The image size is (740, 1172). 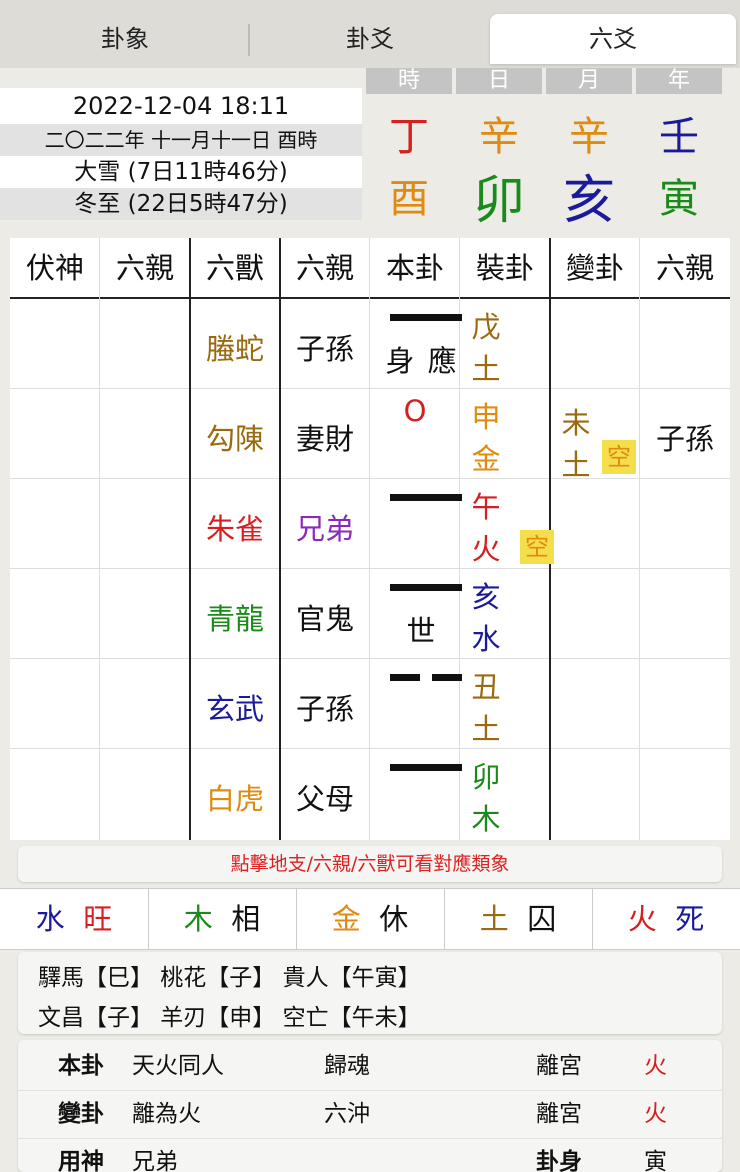 I want to click on info-hexagram-name: 天火同人, so click(x=178, y=1066).